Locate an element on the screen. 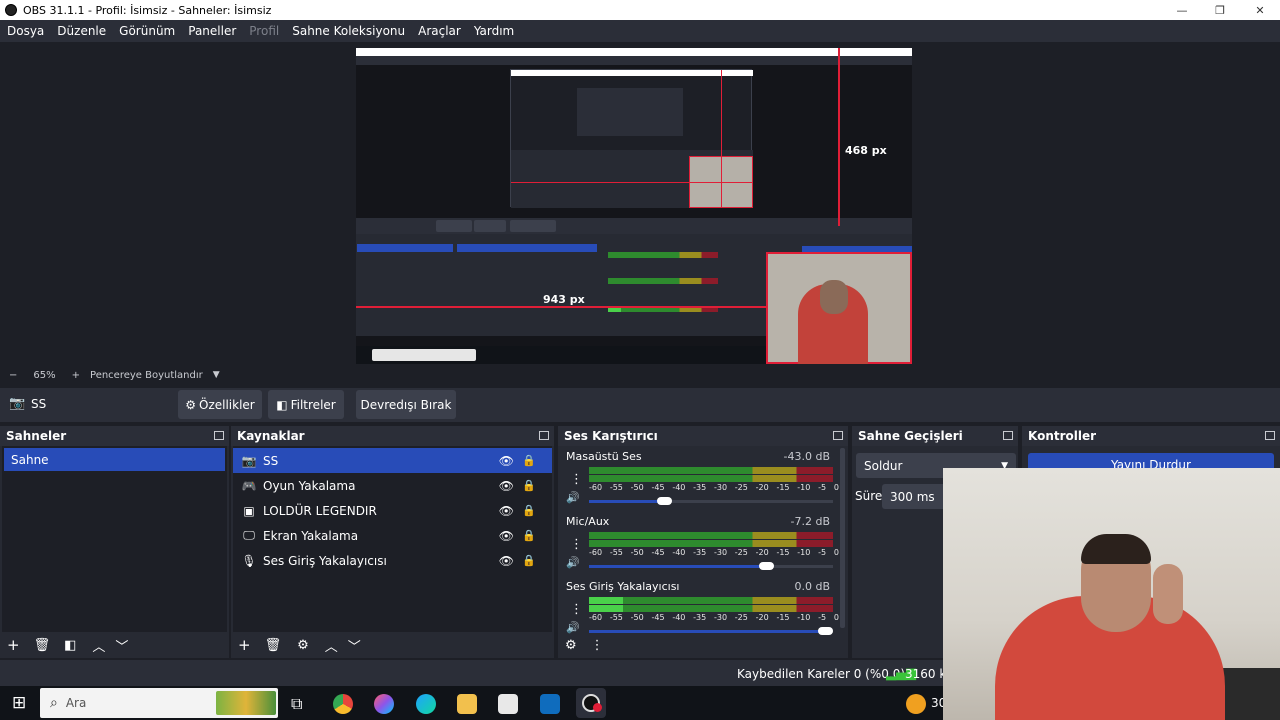  file-explorer-icon is located at coordinates (467, 704).